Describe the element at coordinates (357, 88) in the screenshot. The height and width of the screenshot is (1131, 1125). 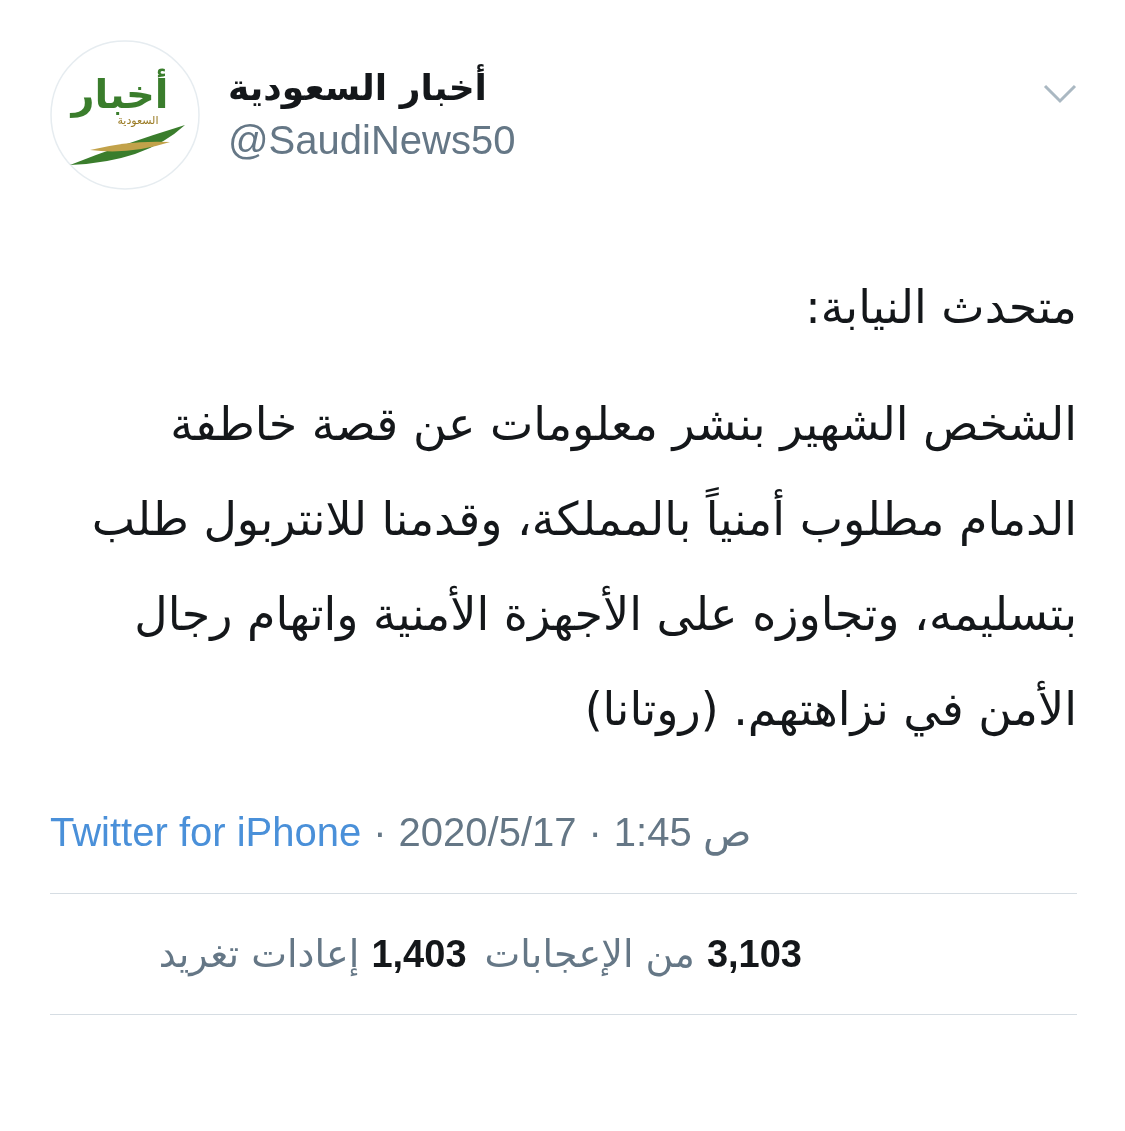
I see `account-name: أخبار السعودية` at that location.